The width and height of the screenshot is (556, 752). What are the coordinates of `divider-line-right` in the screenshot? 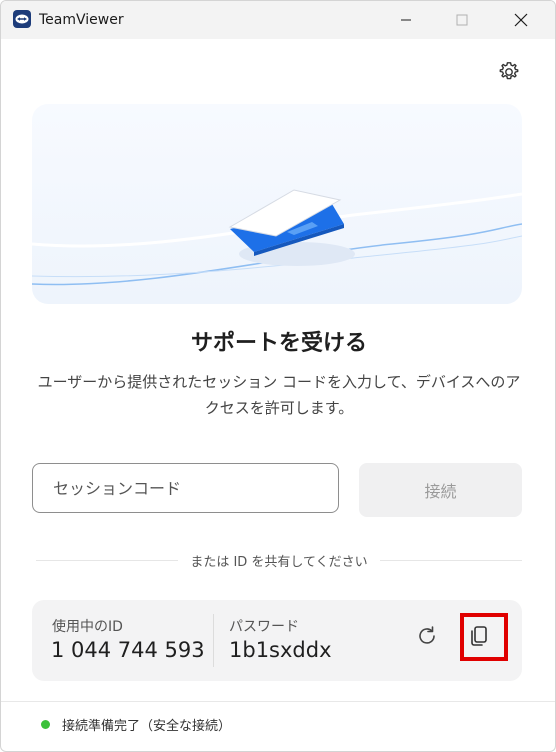 It's located at (450, 560).